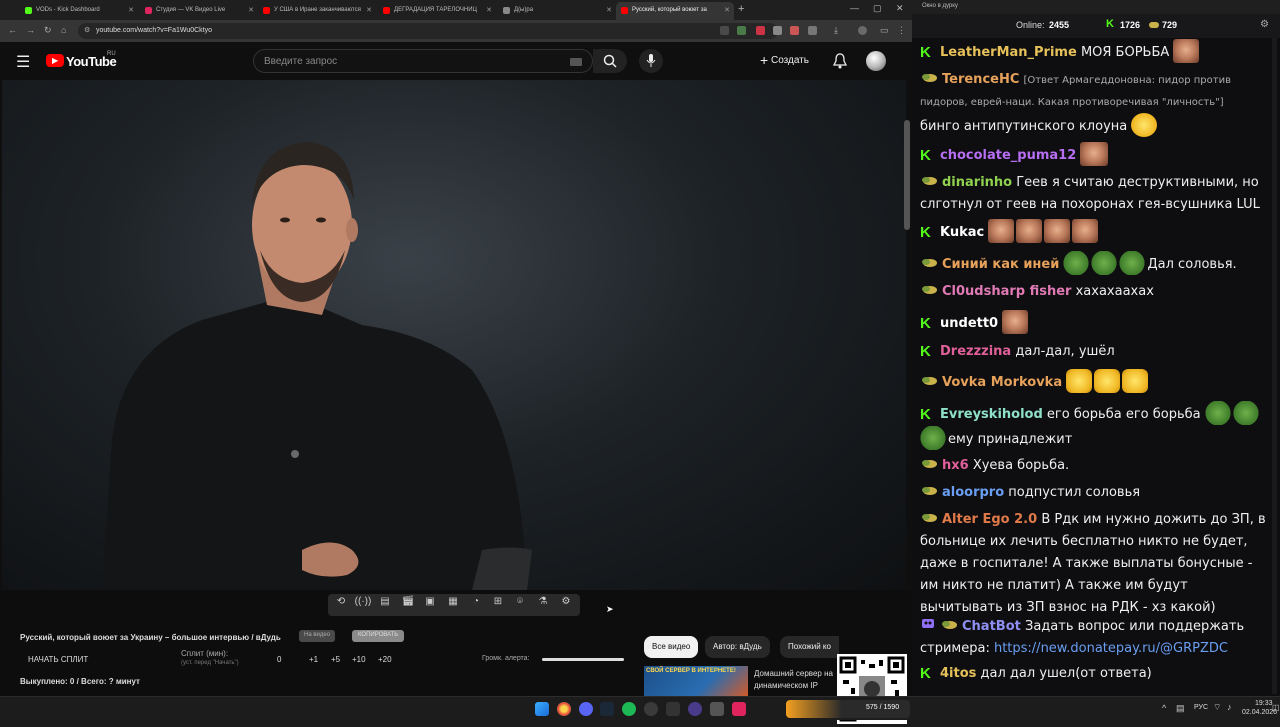  What do you see at coordinates (55, 60) in the screenshot?
I see `youtube-logo-icon: ▶` at bounding box center [55, 60].